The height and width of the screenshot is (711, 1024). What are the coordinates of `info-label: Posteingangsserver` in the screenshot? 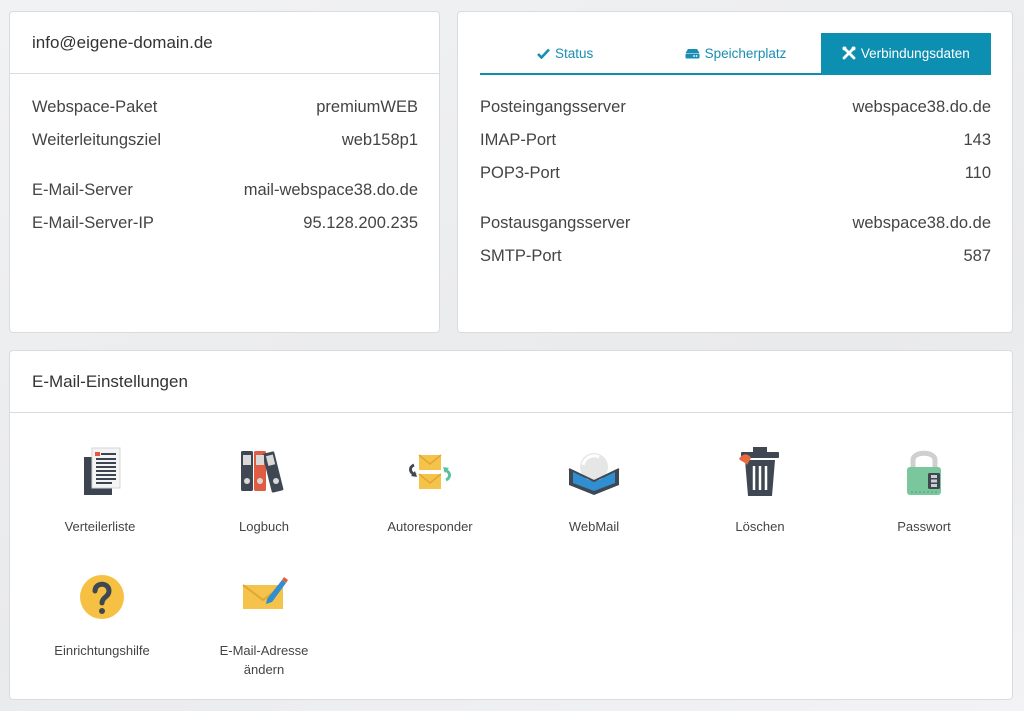 It's located at (553, 107).